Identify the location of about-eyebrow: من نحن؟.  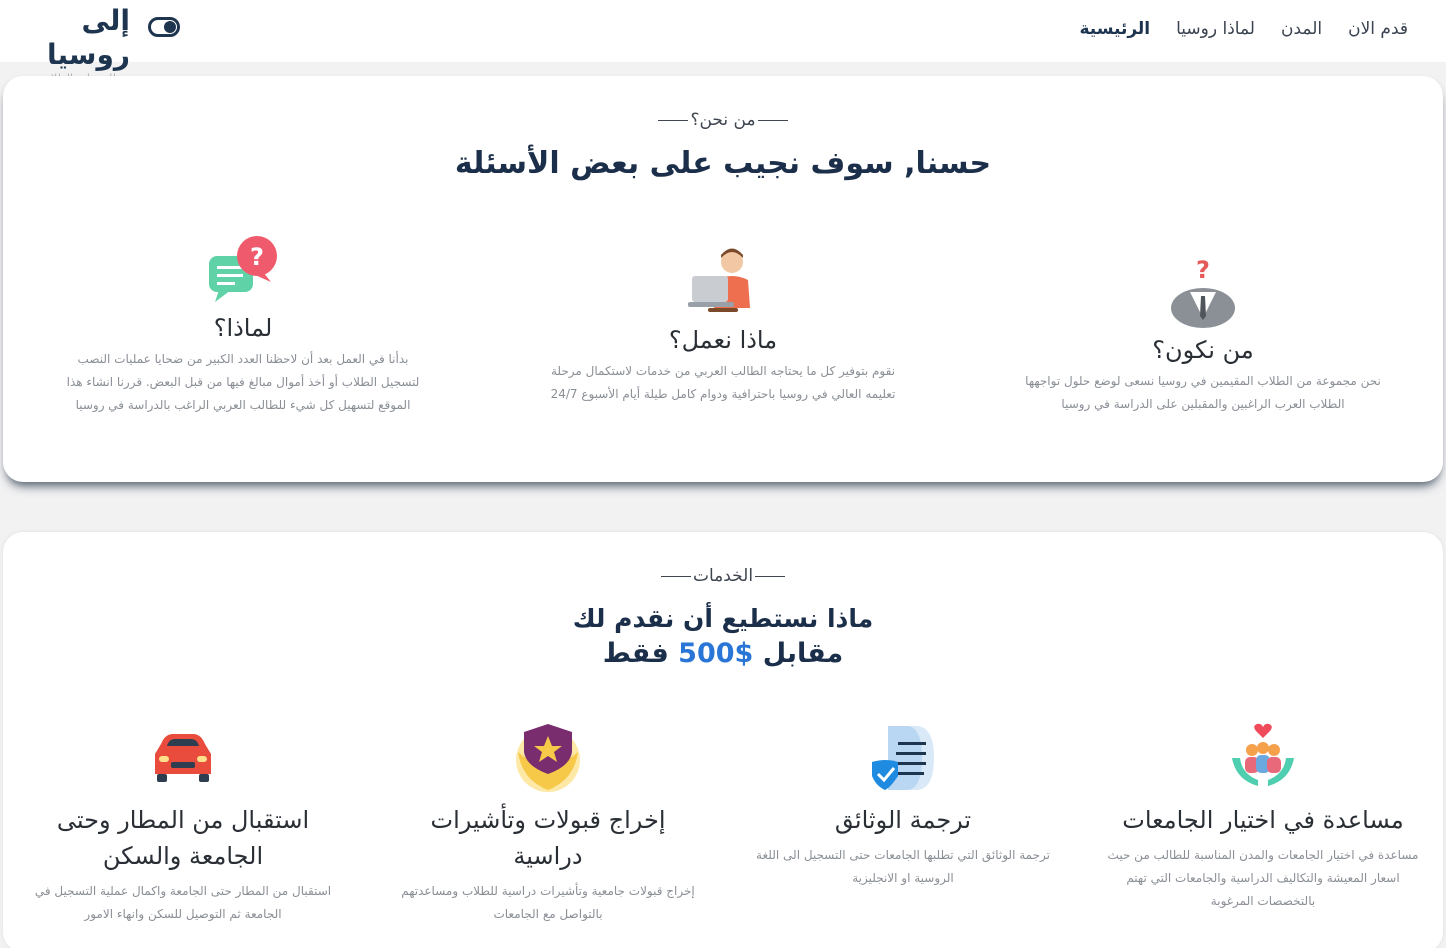
(723, 120).